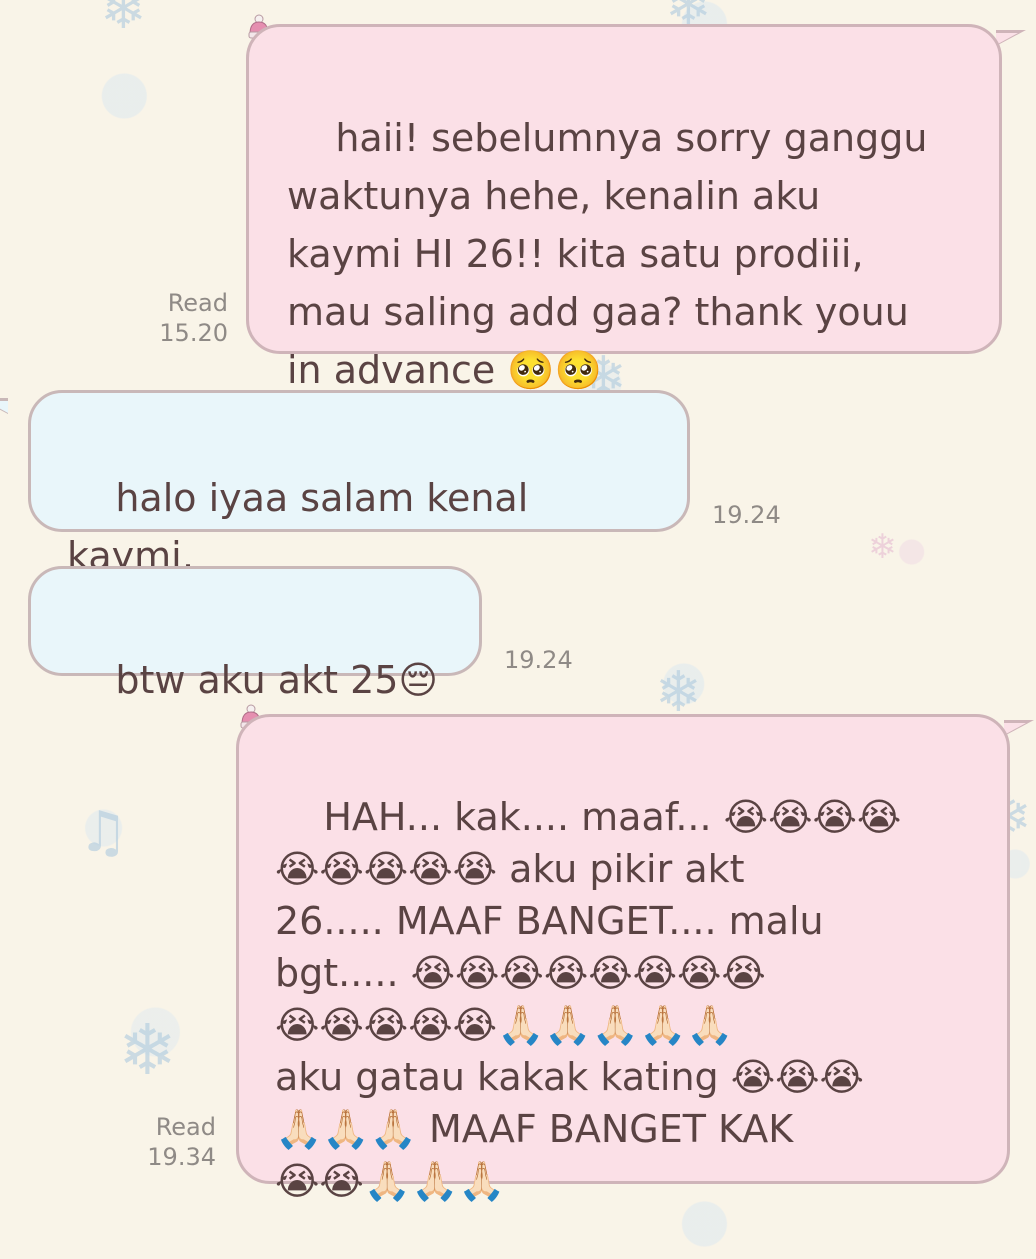 Image resolution: width=1036 pixels, height=1259 pixels. I want to click on message-text: btw aku akt 25😔, so click(277, 680).